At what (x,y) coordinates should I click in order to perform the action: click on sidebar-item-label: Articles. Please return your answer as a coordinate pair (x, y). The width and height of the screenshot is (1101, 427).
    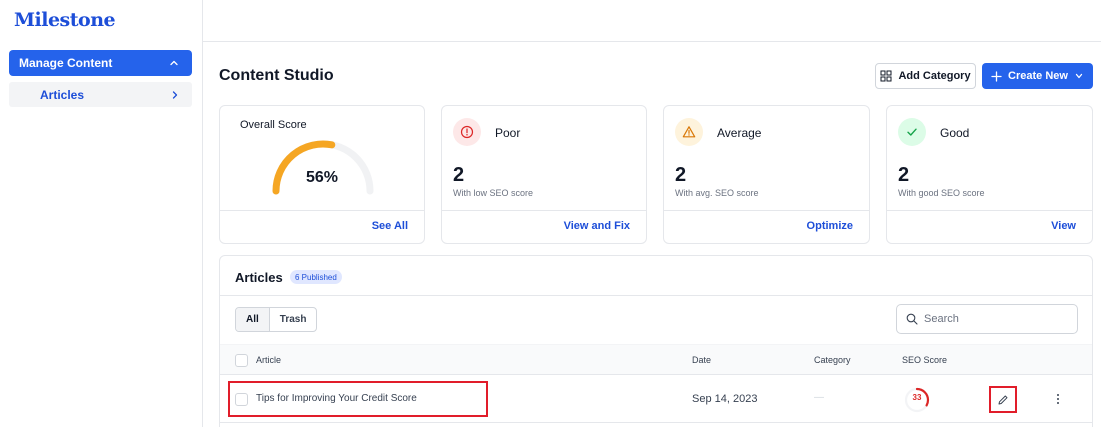
    Looking at the image, I should click on (62, 94).